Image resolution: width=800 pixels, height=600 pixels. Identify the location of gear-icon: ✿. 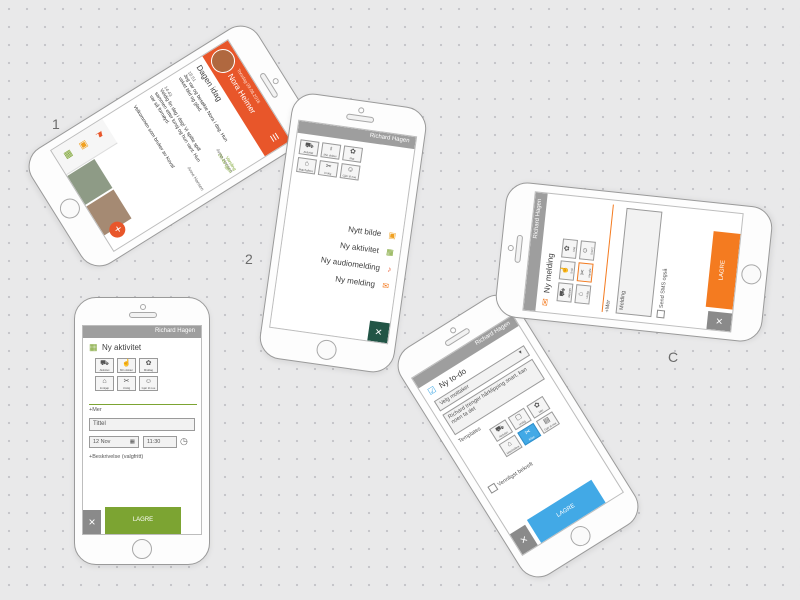
(148, 363).